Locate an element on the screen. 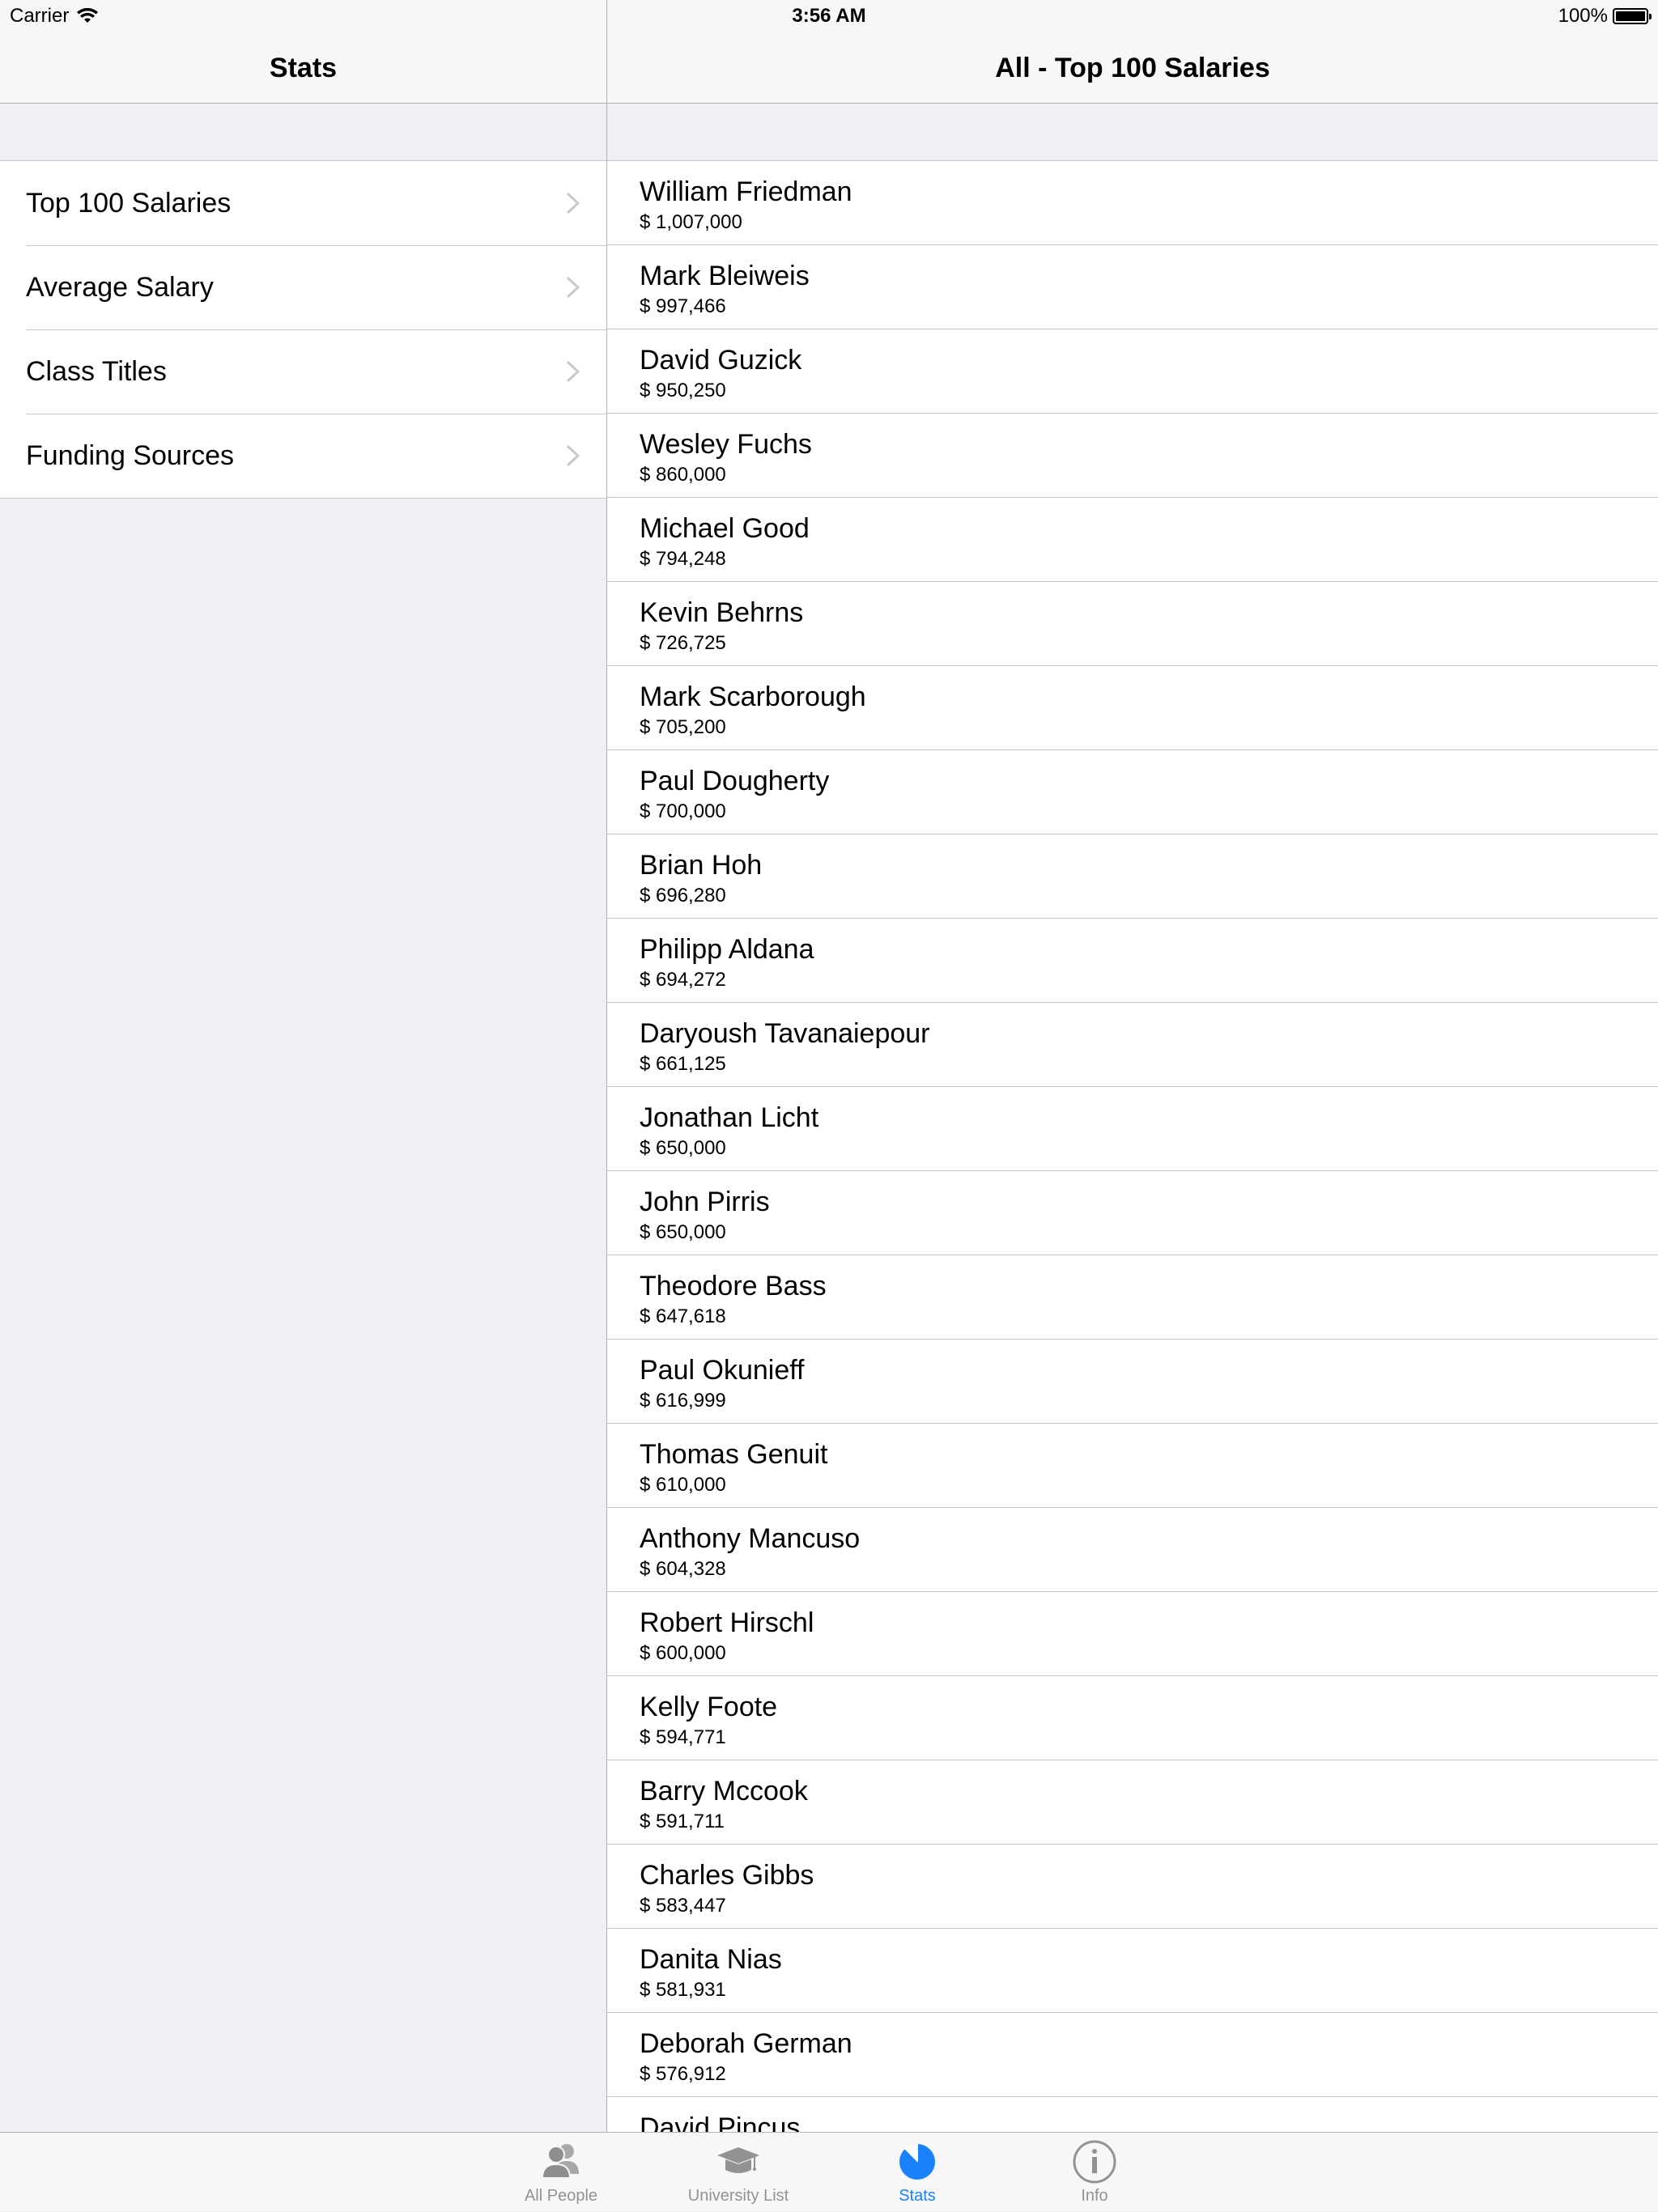 The image size is (1658, 2212). person-name: Mark Bleiweis is located at coordinates (725, 276).